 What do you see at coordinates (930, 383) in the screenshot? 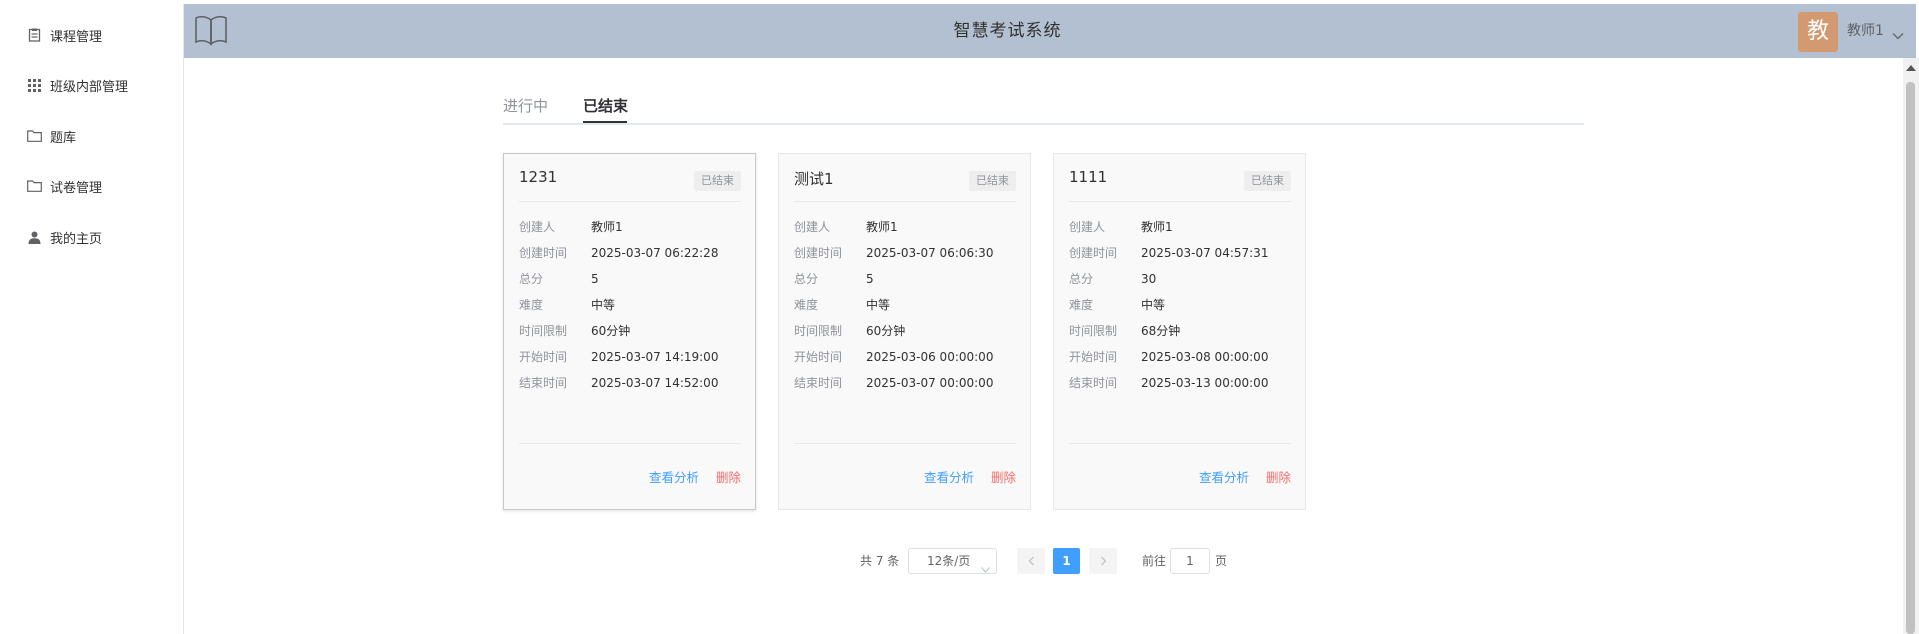
I see `row-value: 2025-03-07 00:00:00` at bounding box center [930, 383].